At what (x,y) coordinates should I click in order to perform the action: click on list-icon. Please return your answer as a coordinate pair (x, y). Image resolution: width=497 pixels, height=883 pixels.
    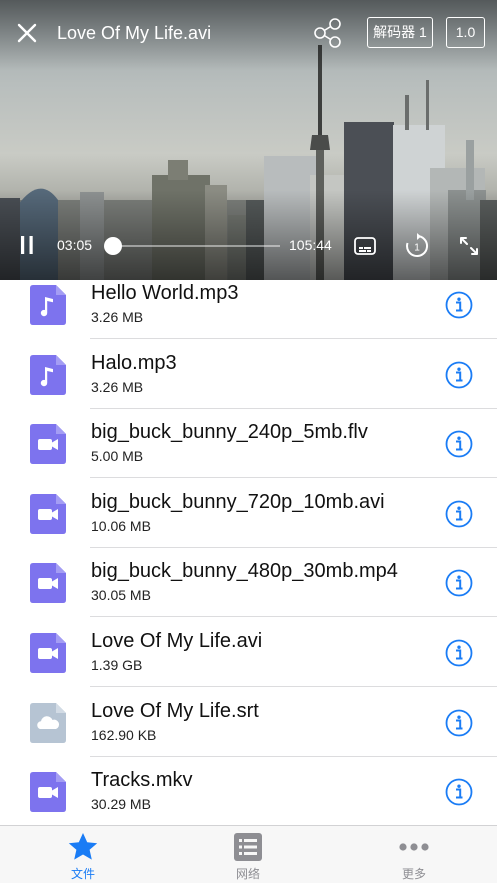
    Looking at the image, I should click on (248, 847).